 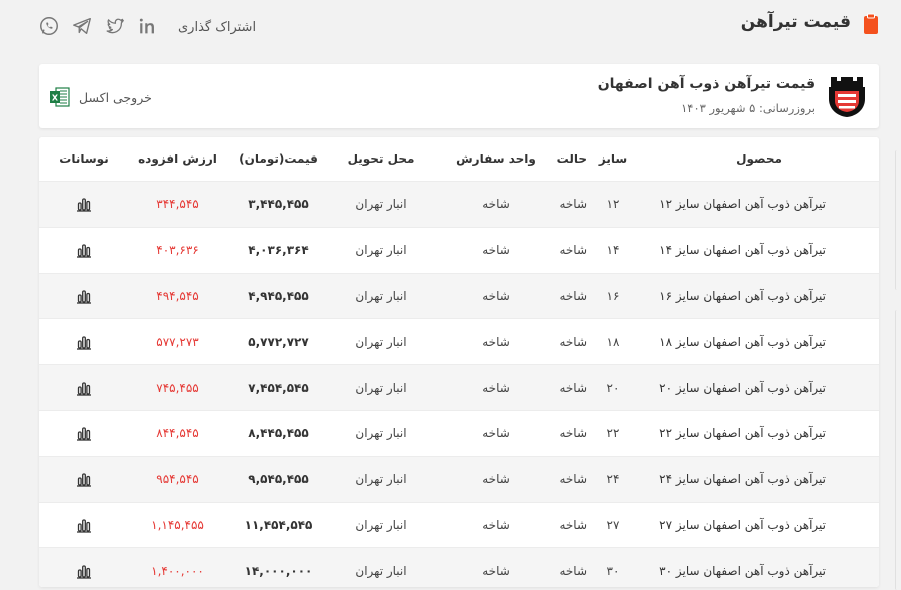 What do you see at coordinates (177, 387) in the screenshot?
I see `cell-vat: ۷۴۵,۴۵۵` at bounding box center [177, 387].